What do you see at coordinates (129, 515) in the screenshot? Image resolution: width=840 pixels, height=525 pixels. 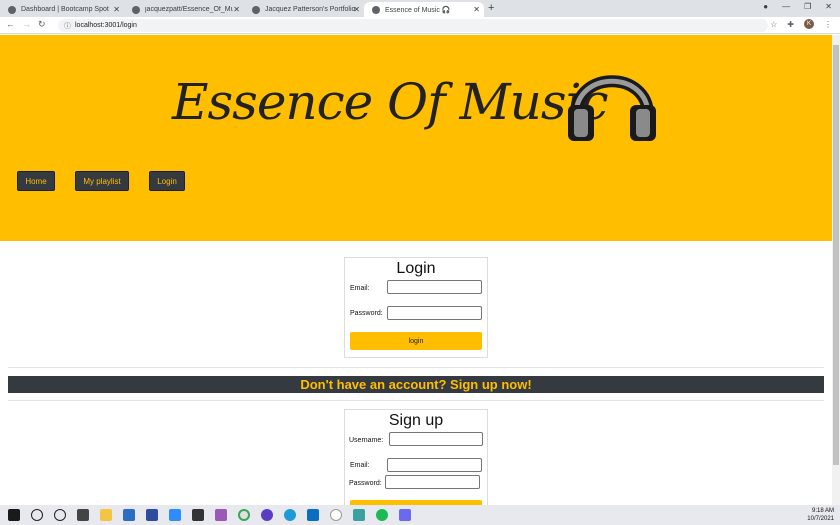 I see `mail-icon` at bounding box center [129, 515].